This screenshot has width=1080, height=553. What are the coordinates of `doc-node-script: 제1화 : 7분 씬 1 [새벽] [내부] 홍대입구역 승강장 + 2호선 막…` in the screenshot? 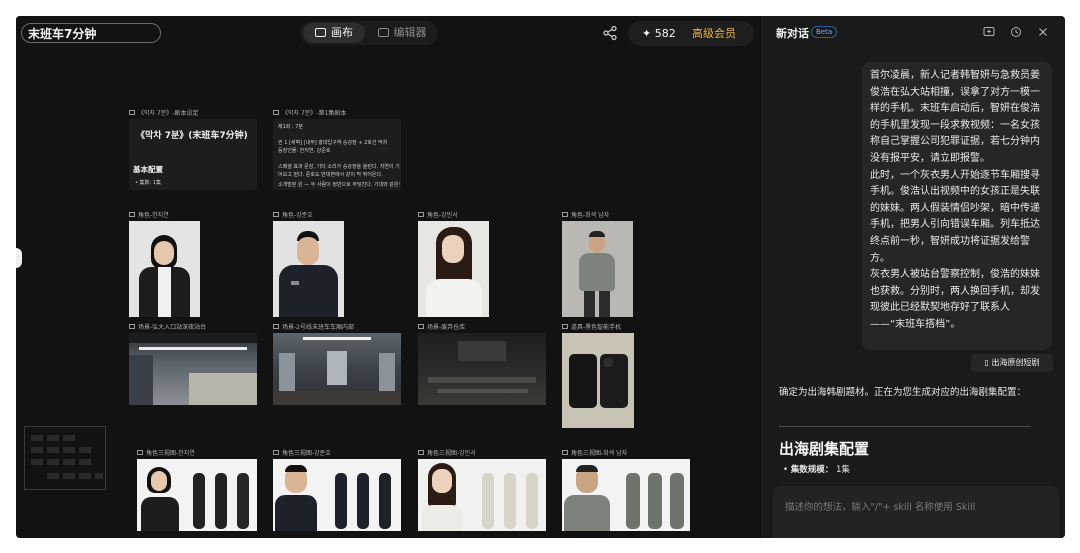 It's located at (337, 154).